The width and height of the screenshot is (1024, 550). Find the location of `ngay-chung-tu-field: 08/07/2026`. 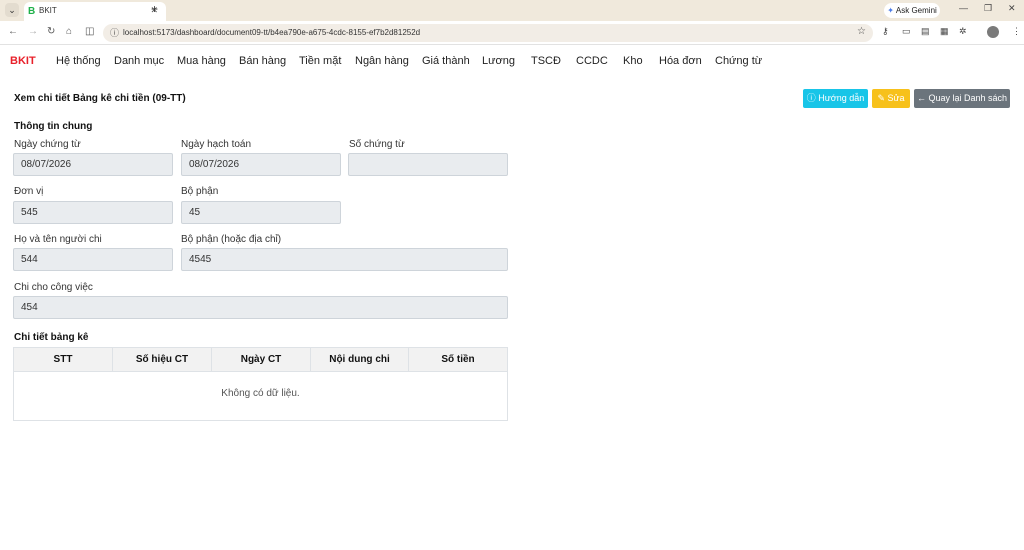

ngay-chung-tu-field: 08/07/2026 is located at coordinates (93, 164).